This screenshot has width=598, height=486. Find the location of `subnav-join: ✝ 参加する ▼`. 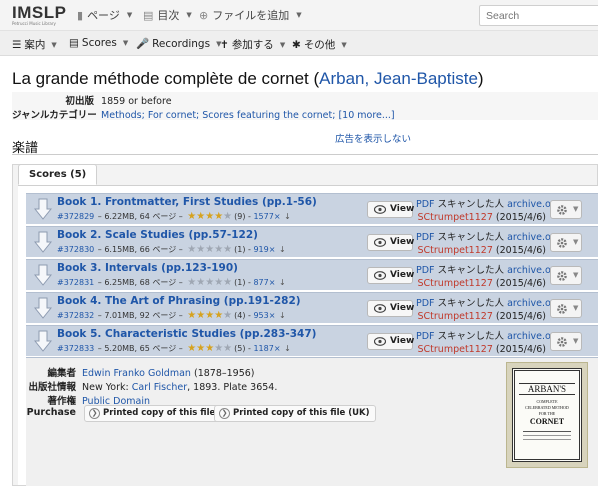

subnav-join: ✝ 参加する ▼ is located at coordinates (252, 44).